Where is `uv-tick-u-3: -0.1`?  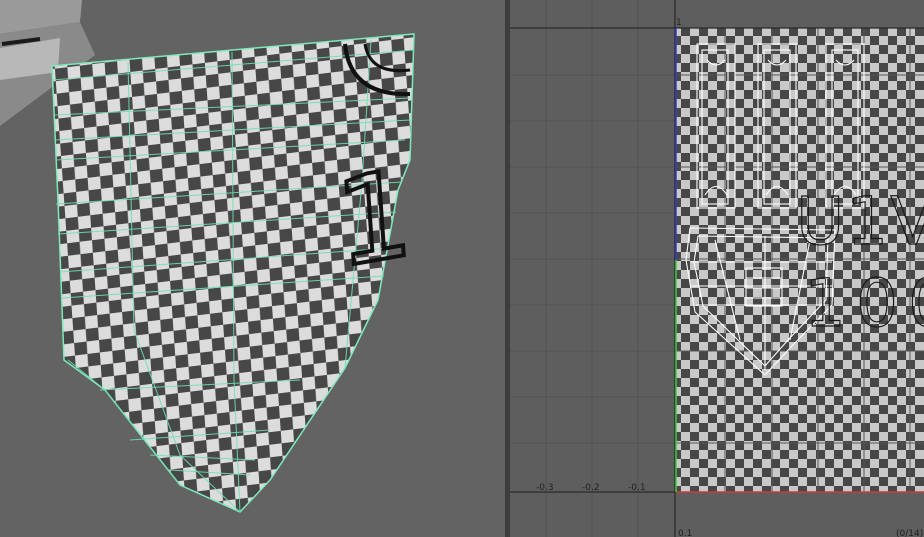 uv-tick-u-3: -0.1 is located at coordinates (637, 488).